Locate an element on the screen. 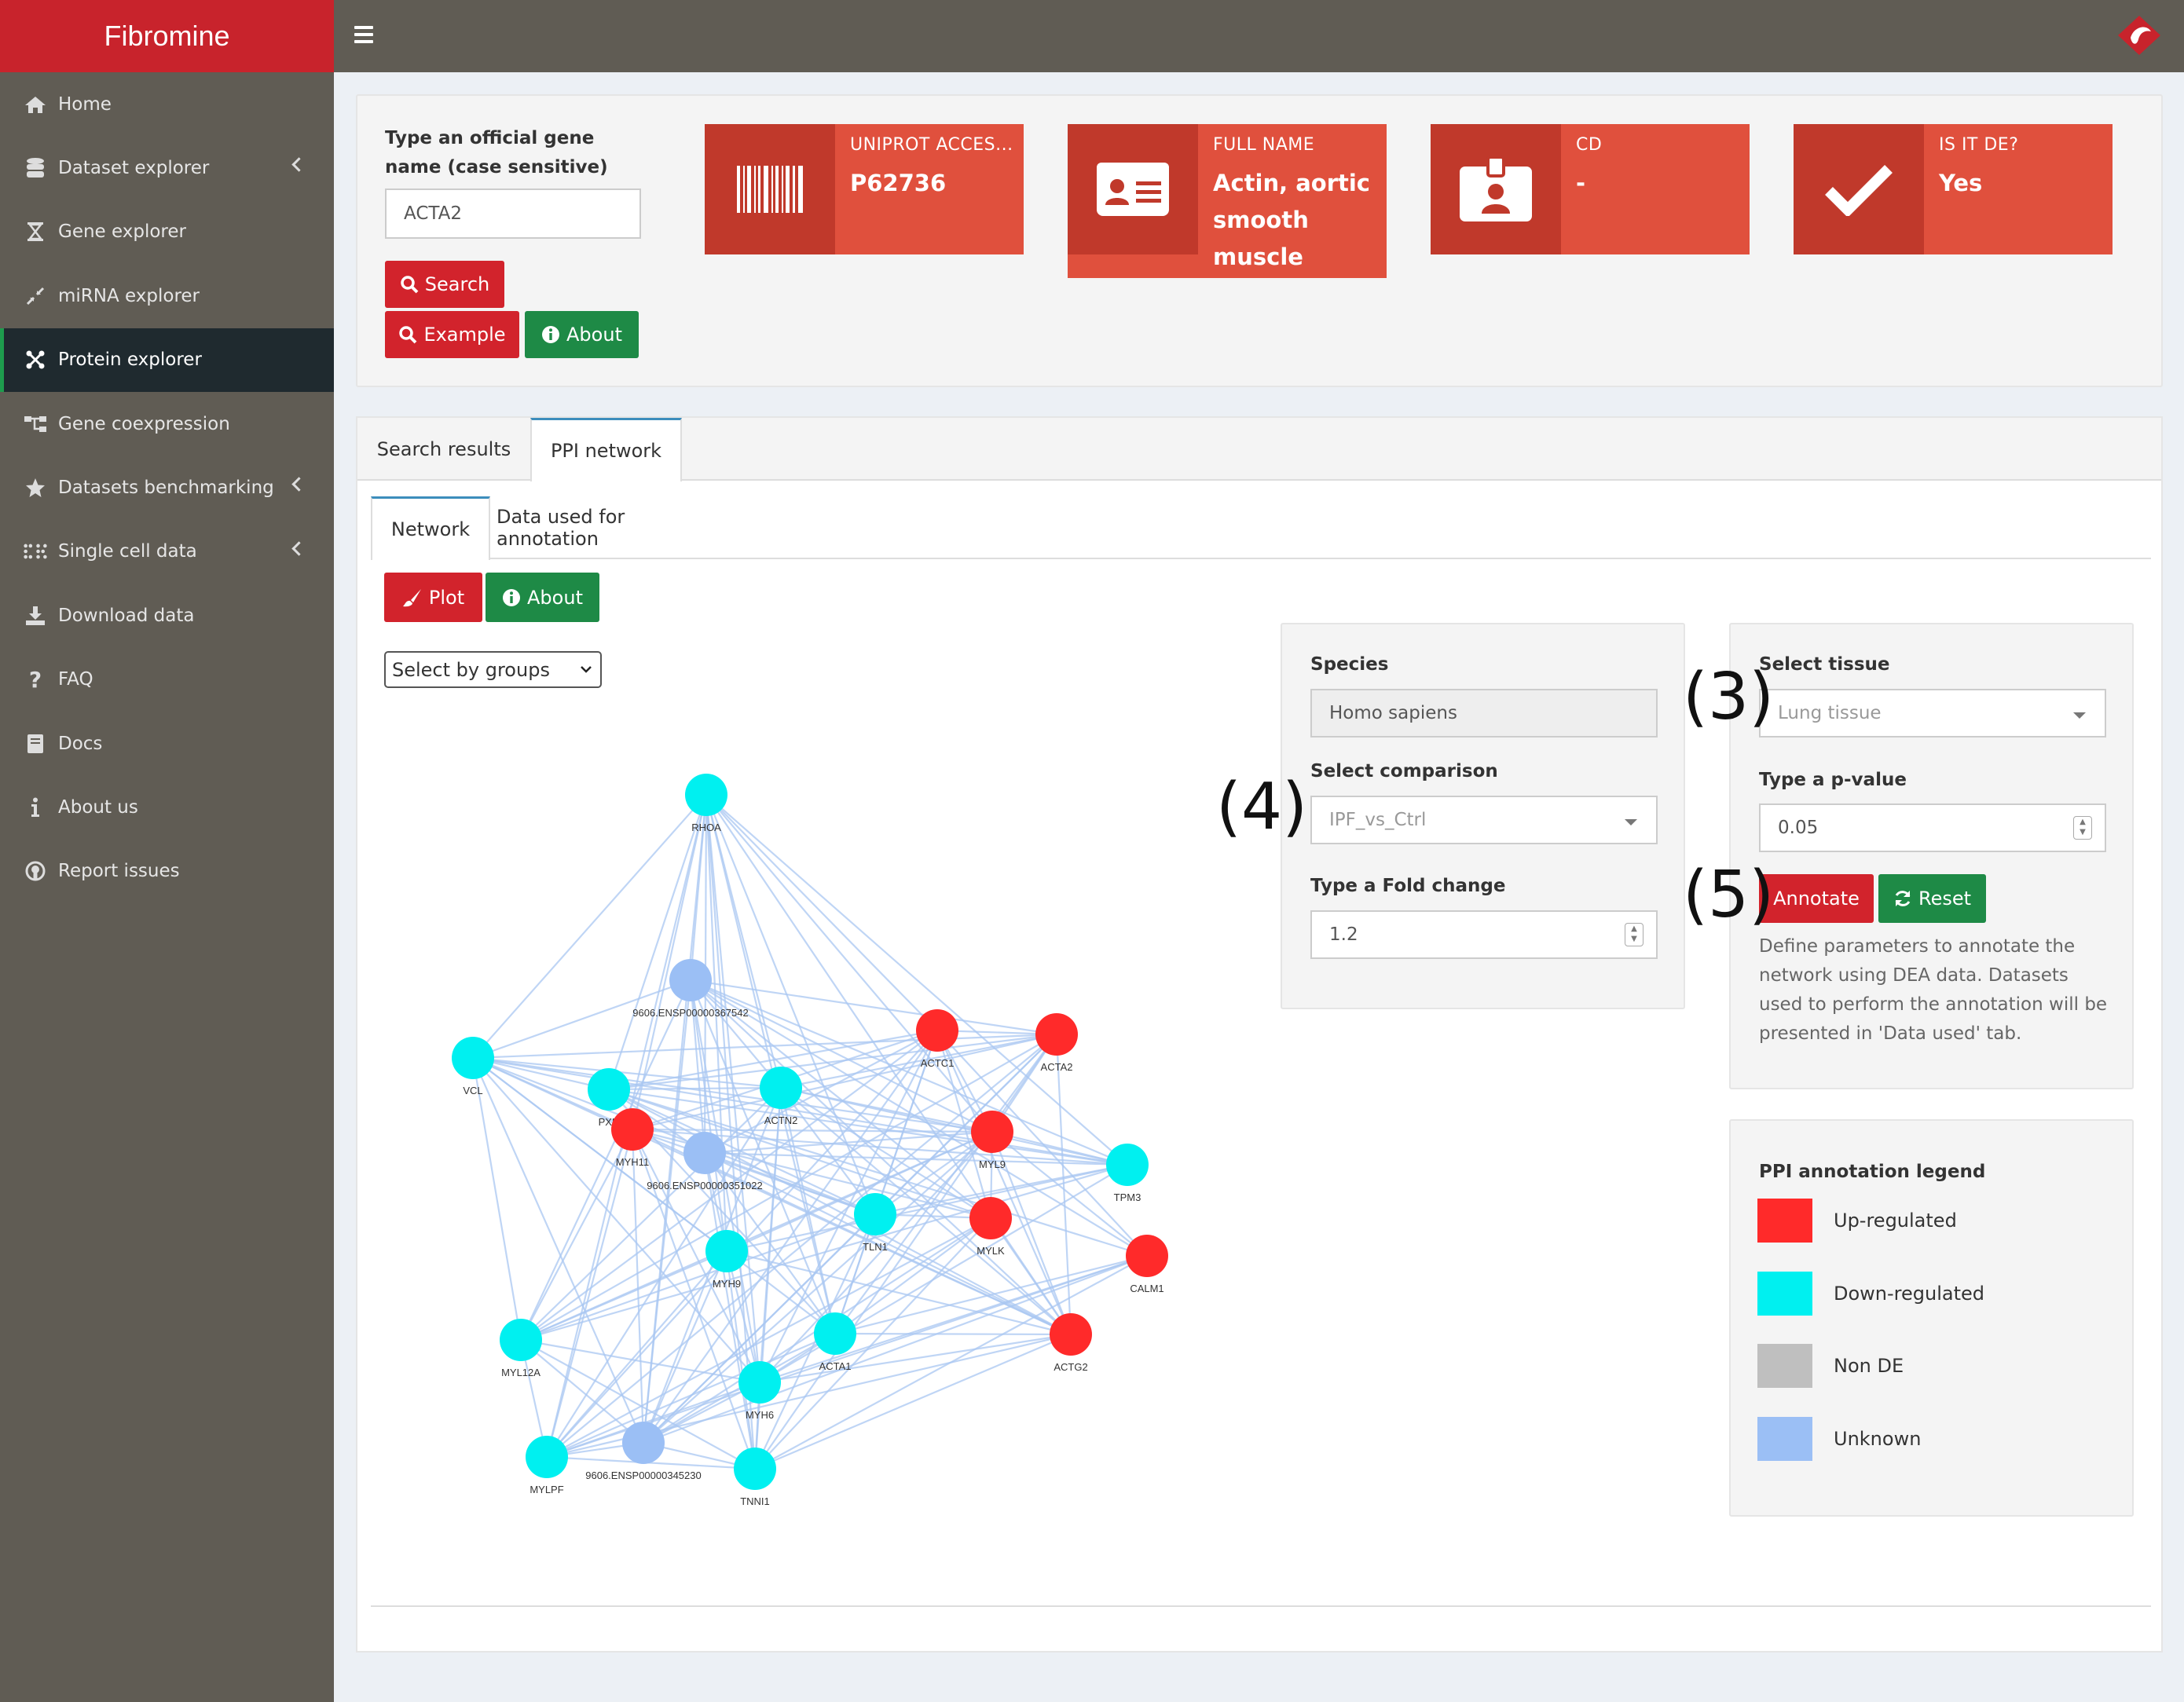  annotate-button: Annotate is located at coordinates (1816, 898).